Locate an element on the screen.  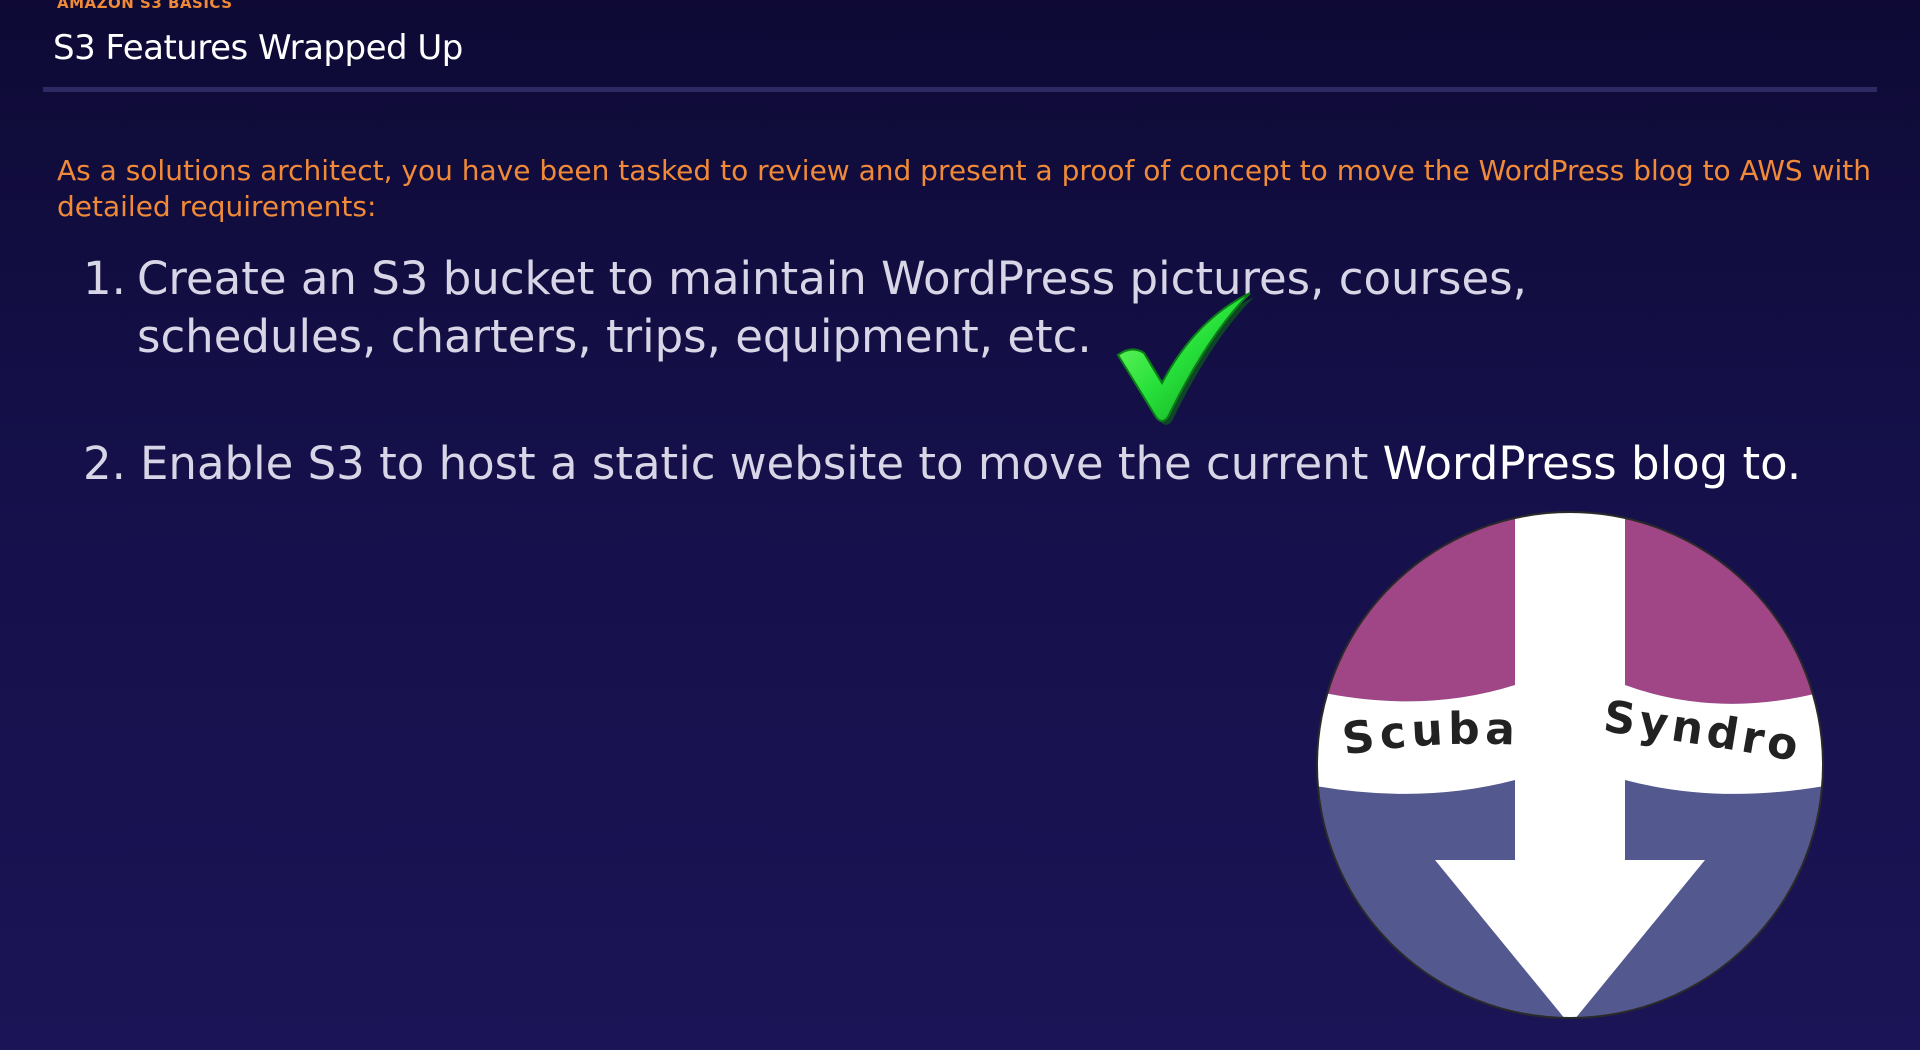
checkmark-icon is located at coordinates (1185, 358).